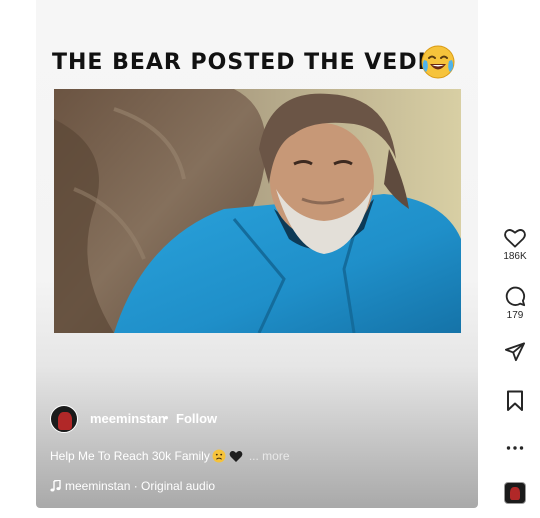 Image resolution: width=540 pixels, height=518 pixels. Describe the element at coordinates (269, 456) in the screenshot. I see `more-link: ... more` at that location.